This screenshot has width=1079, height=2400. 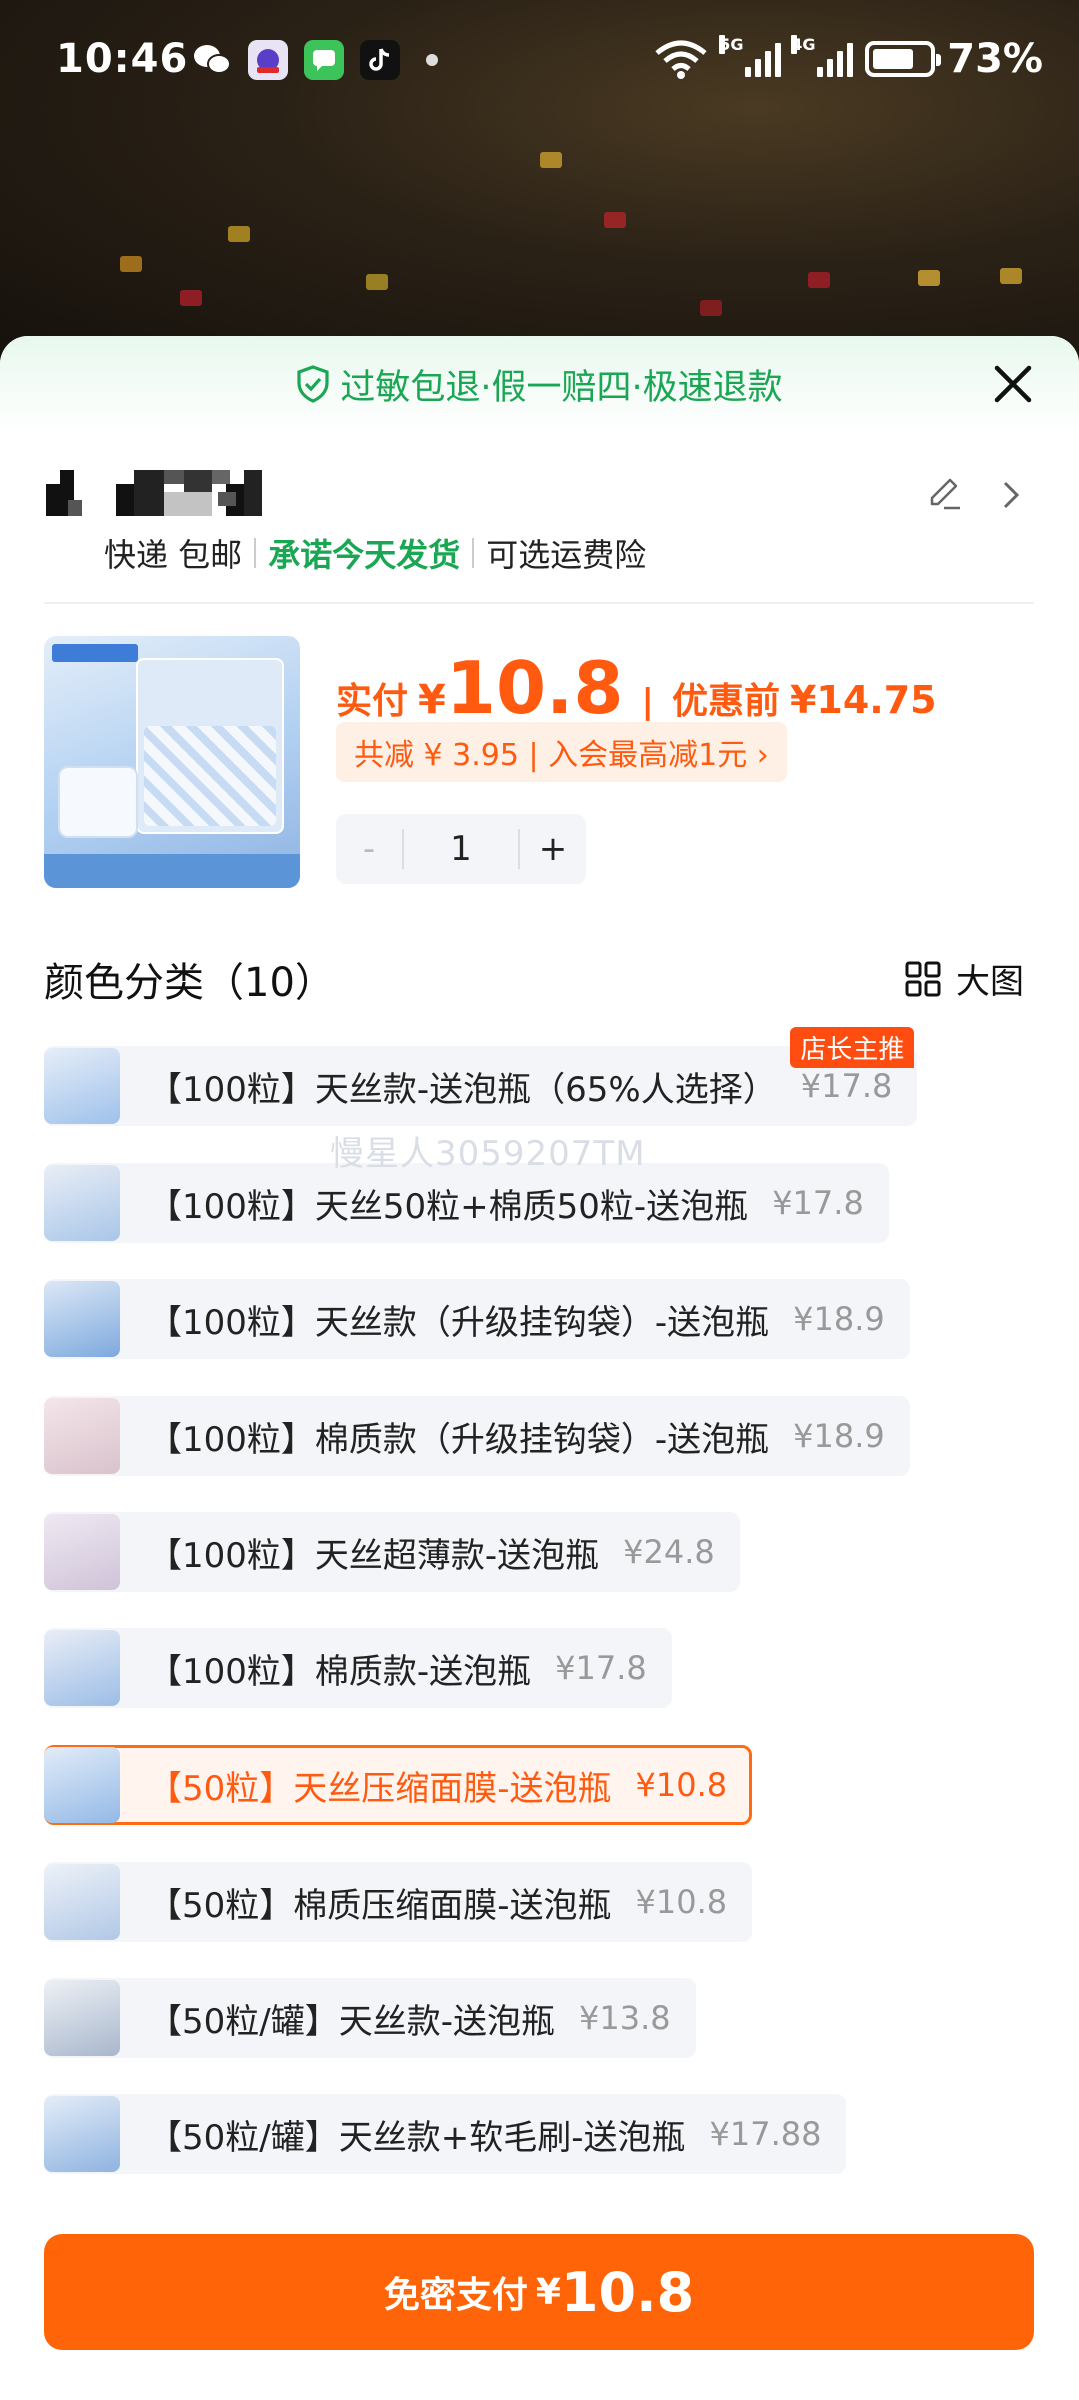 I want to click on discount-detail-link: 共减 ¥ 3.95 | 入会最高减1元 ›, so click(x=561, y=752).